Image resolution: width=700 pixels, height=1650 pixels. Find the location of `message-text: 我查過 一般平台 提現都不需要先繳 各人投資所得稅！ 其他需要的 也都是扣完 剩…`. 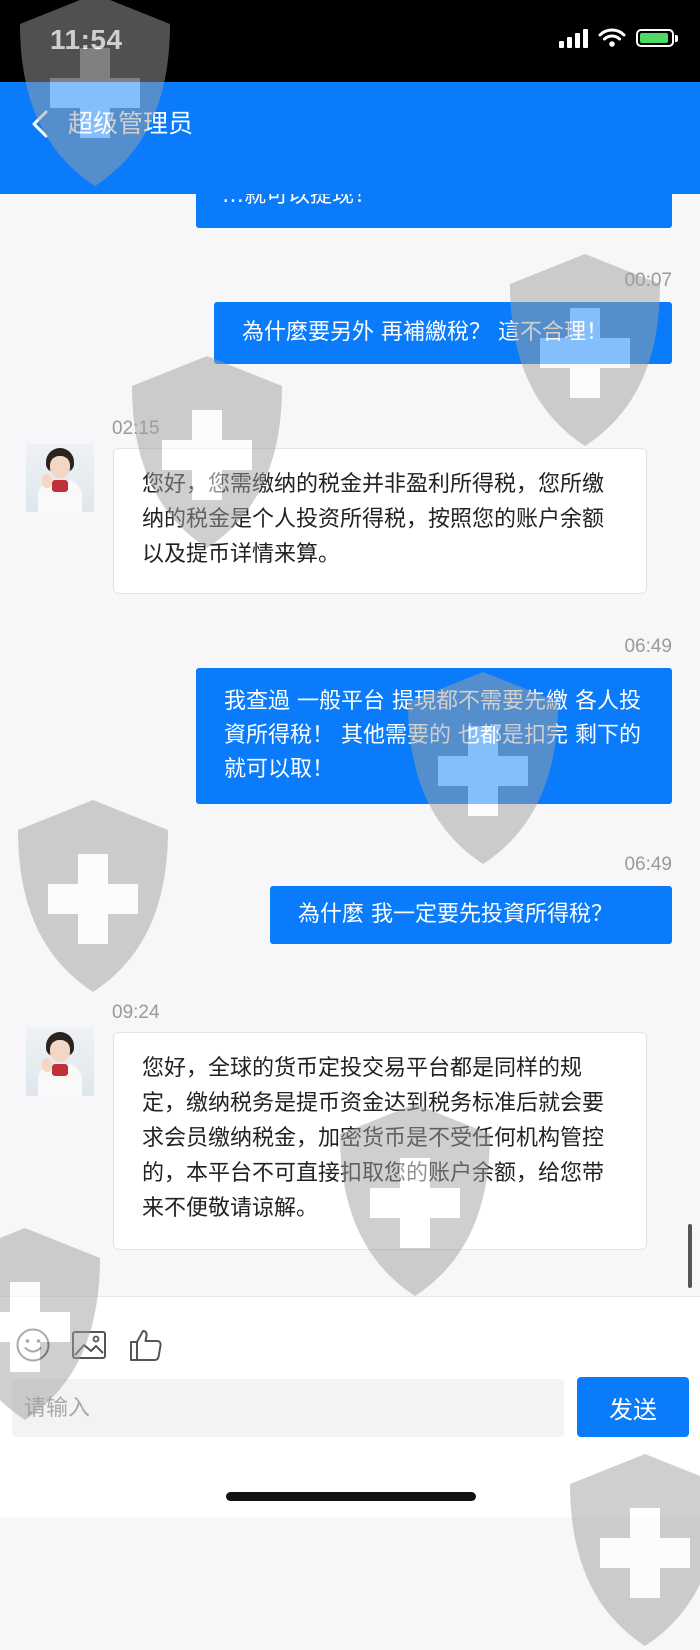

message-text: 我查過 一般平台 提現都不需要先繳 各人投資所得稅！ 其他需要的 也都是扣完 剩… is located at coordinates (432, 735).